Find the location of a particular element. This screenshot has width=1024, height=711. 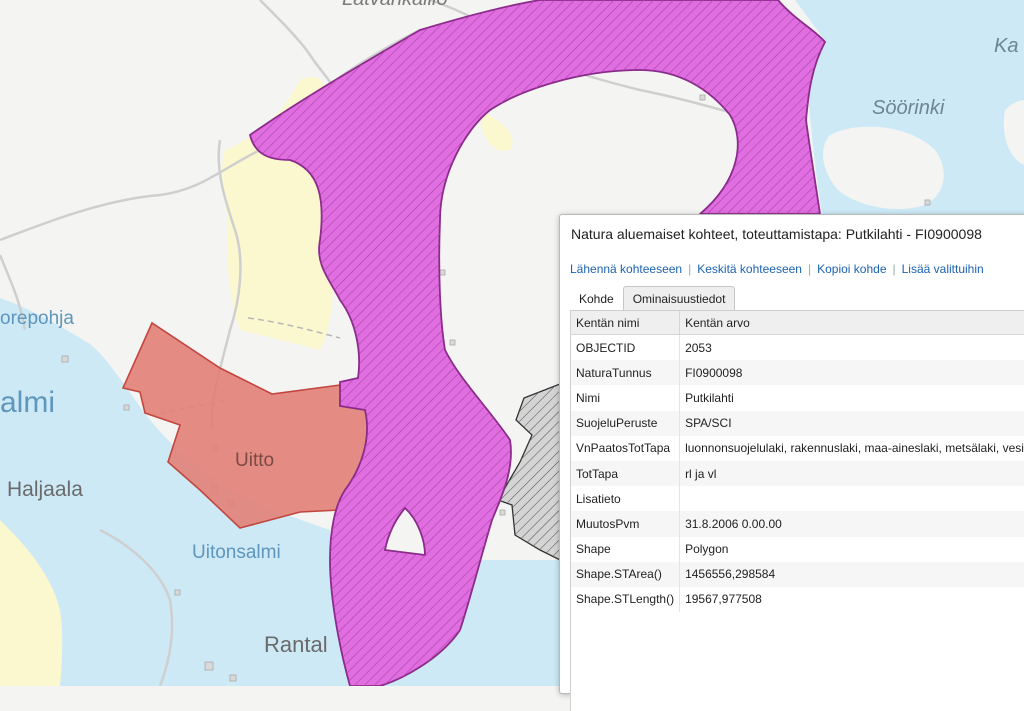

table-header-row: Kentän nimi Kentän arvo is located at coordinates (797, 323).